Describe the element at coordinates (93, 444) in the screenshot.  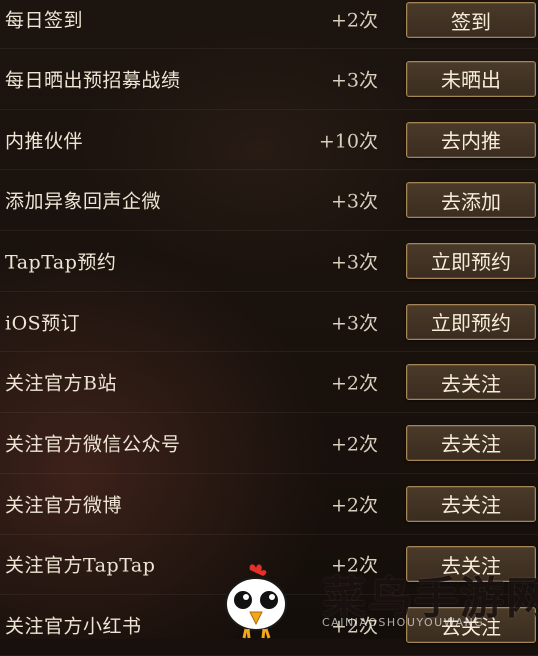
I see `task-name: 关注官方微信公众号` at that location.